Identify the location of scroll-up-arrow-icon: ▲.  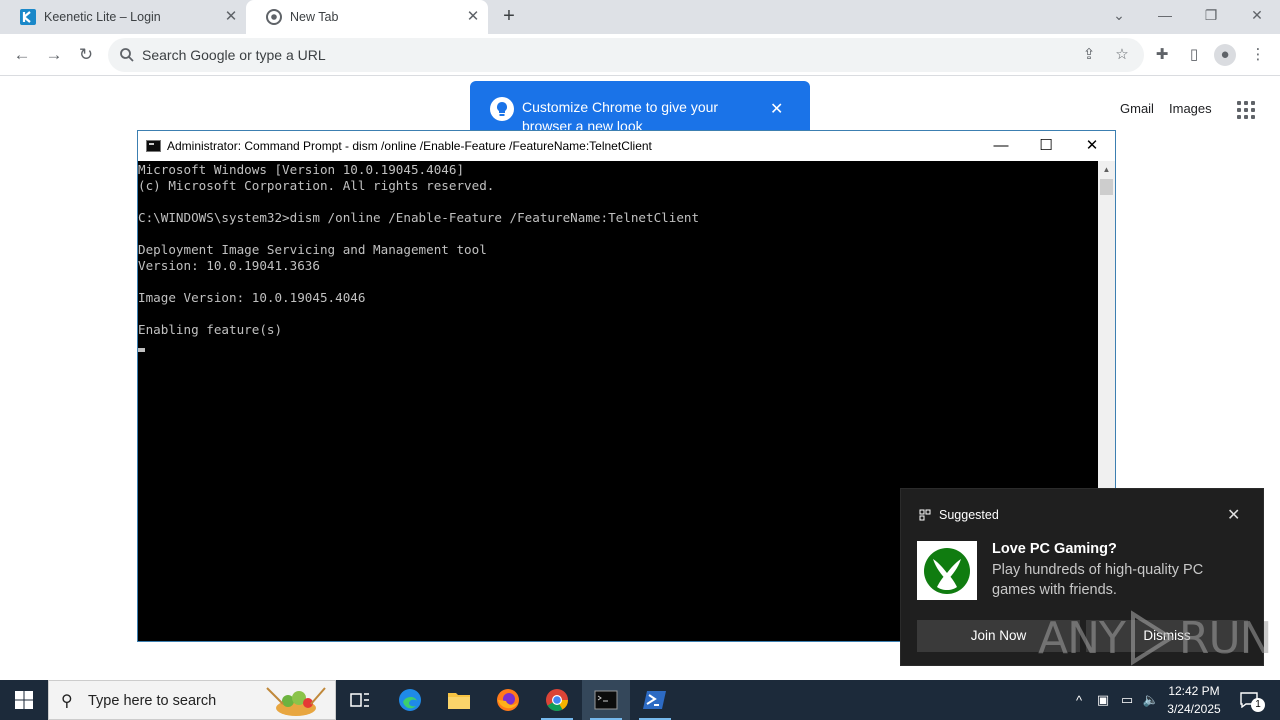
(1106, 169).